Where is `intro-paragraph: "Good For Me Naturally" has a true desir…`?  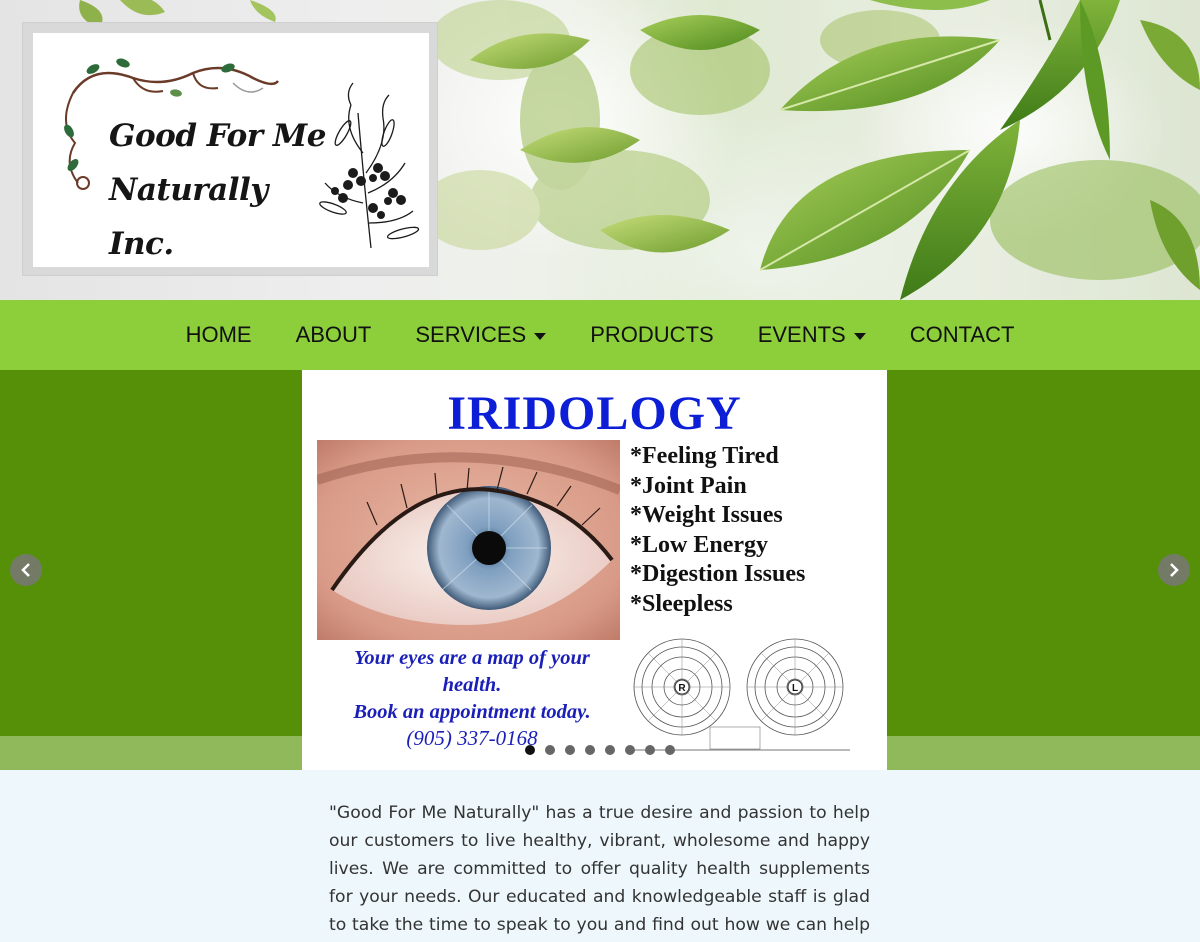 intro-paragraph: "Good For Me Naturally" has a true desir… is located at coordinates (599, 869).